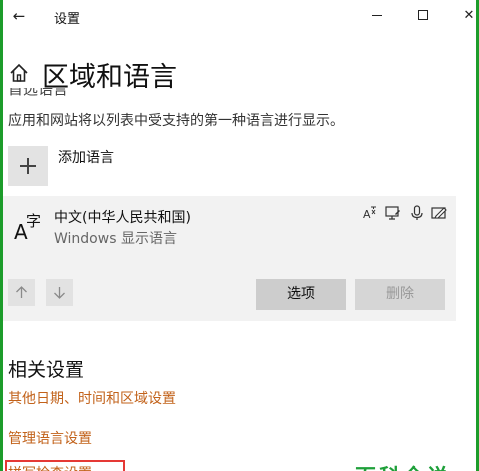 This screenshot has width=479, height=471. Describe the element at coordinates (403, 466) in the screenshot. I see `watermark-text: 百科全说` at that location.